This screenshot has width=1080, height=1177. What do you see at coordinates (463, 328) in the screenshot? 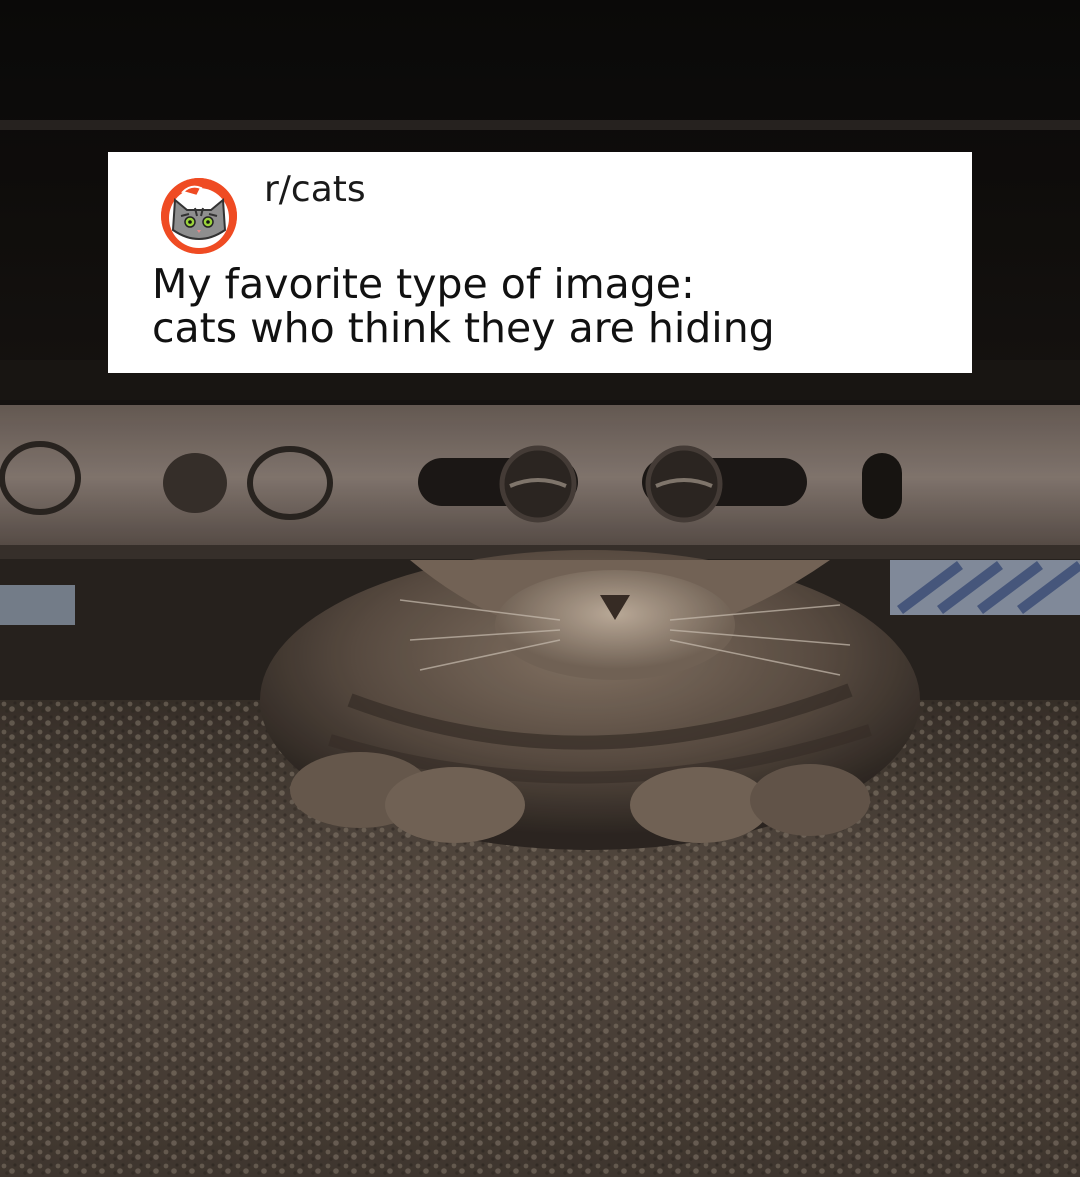
I see `post-title-line-2: cats who think they are hiding` at bounding box center [463, 328].